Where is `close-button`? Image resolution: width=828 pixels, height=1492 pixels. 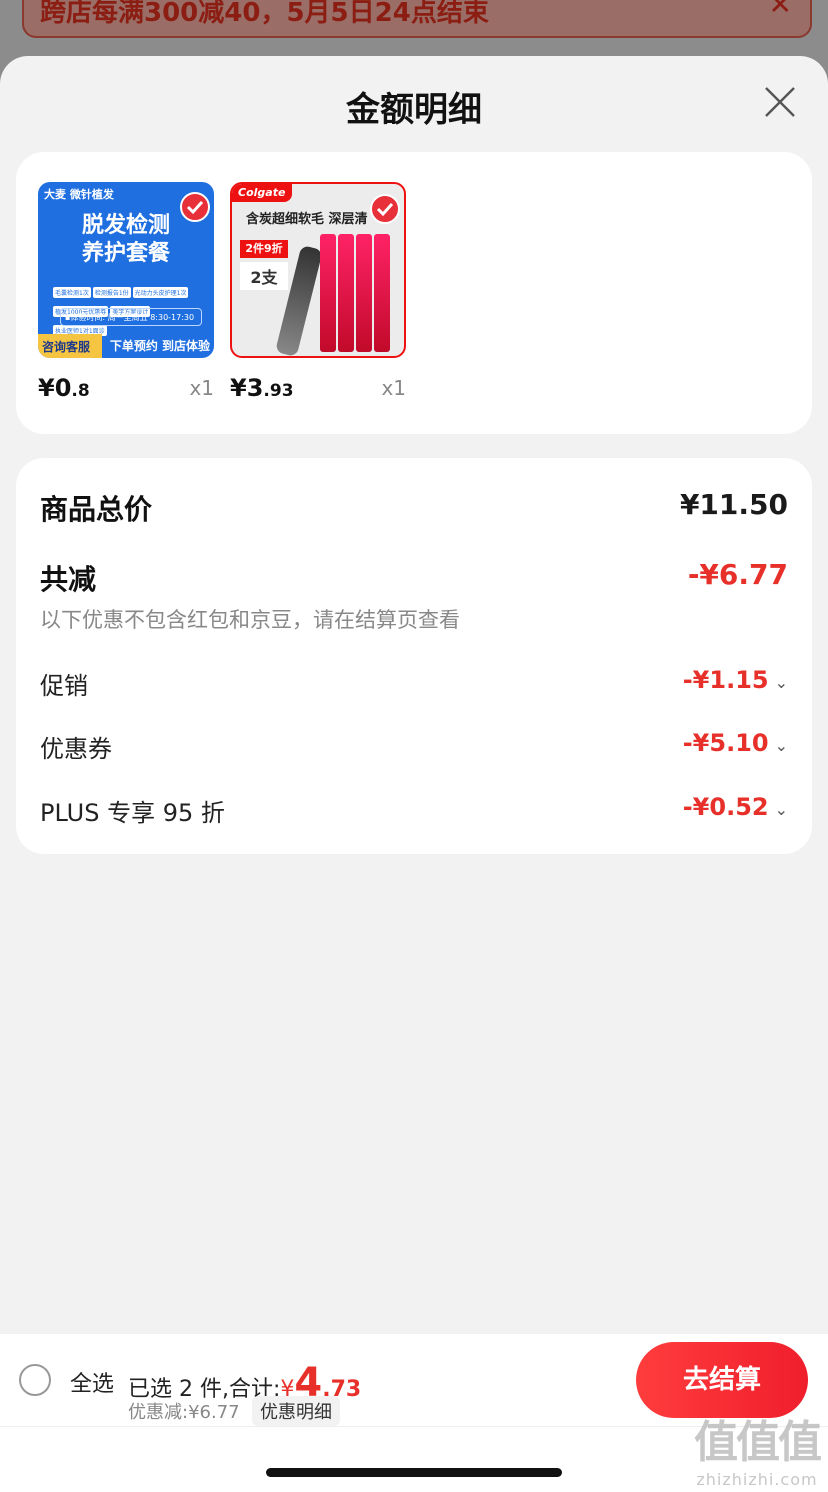 close-button is located at coordinates (780, 102).